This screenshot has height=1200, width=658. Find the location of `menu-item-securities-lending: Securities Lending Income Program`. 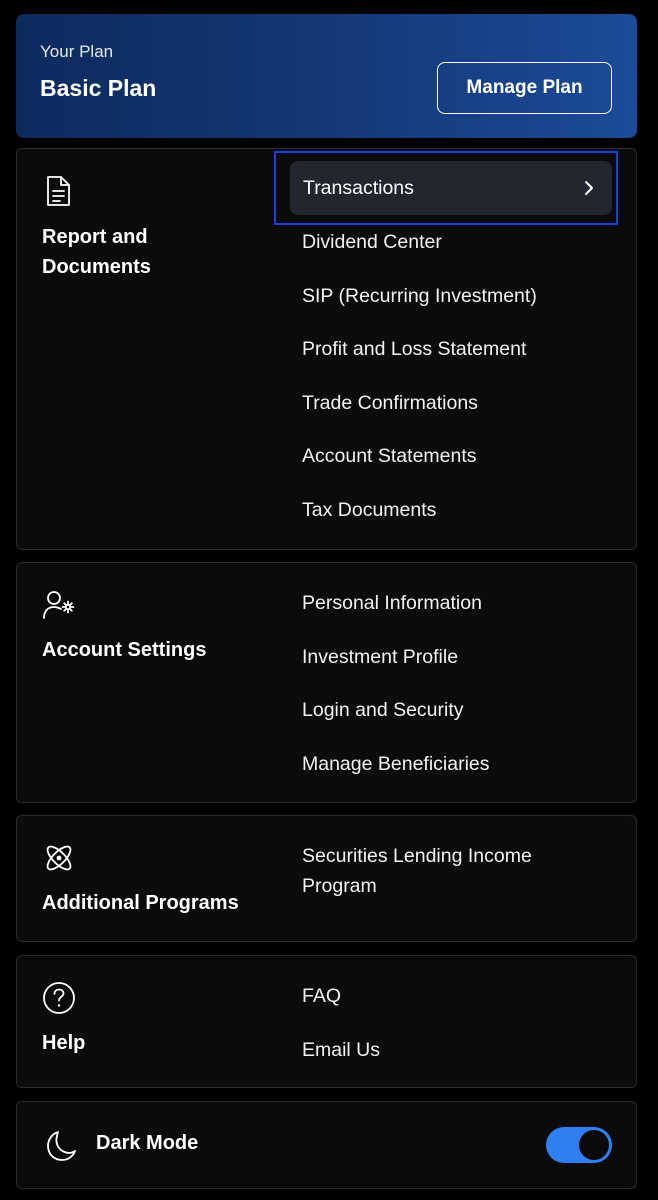

menu-item-securities-lending: Securities Lending Income Program is located at coordinates (452, 871).